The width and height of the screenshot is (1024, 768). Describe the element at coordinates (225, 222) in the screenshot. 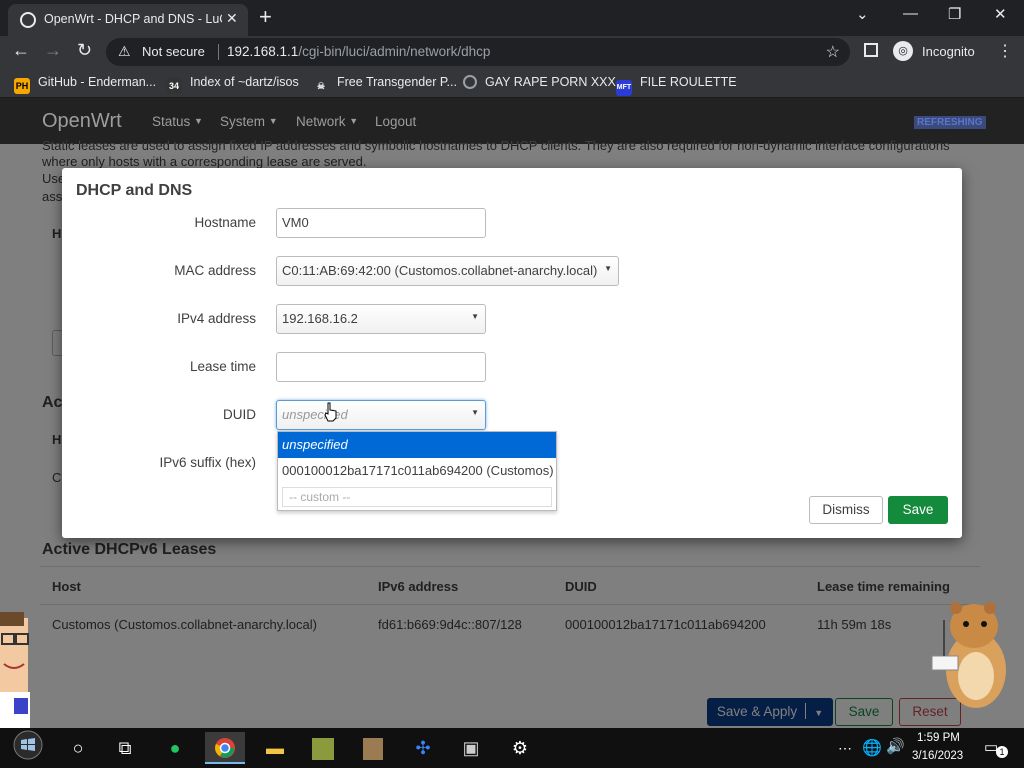

I see `hostname-label: Hostname` at that location.